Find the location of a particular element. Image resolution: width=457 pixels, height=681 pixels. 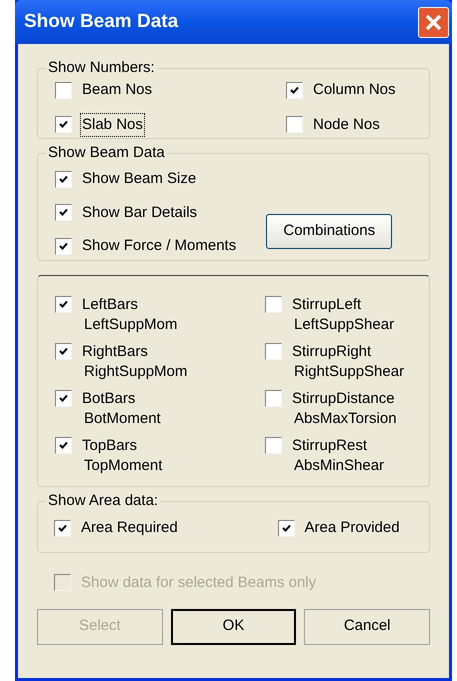

close-icon is located at coordinates (433, 22).